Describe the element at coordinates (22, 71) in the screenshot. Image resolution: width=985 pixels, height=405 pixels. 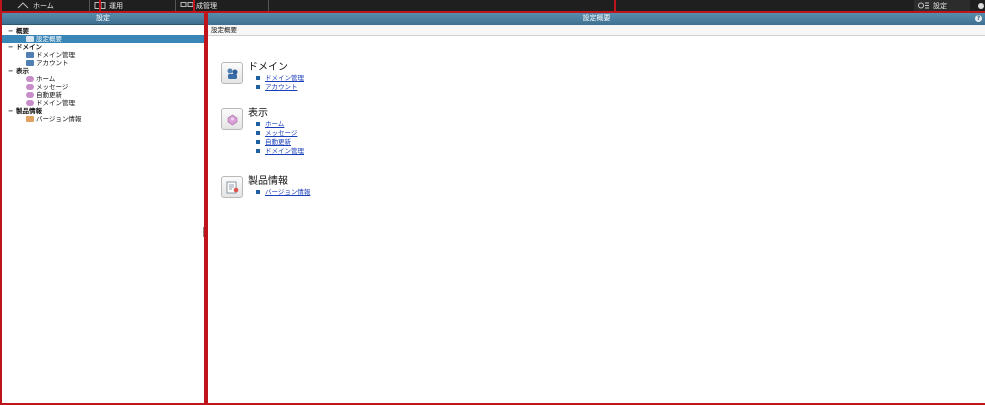
I see `tree-category-label: 表示` at that location.